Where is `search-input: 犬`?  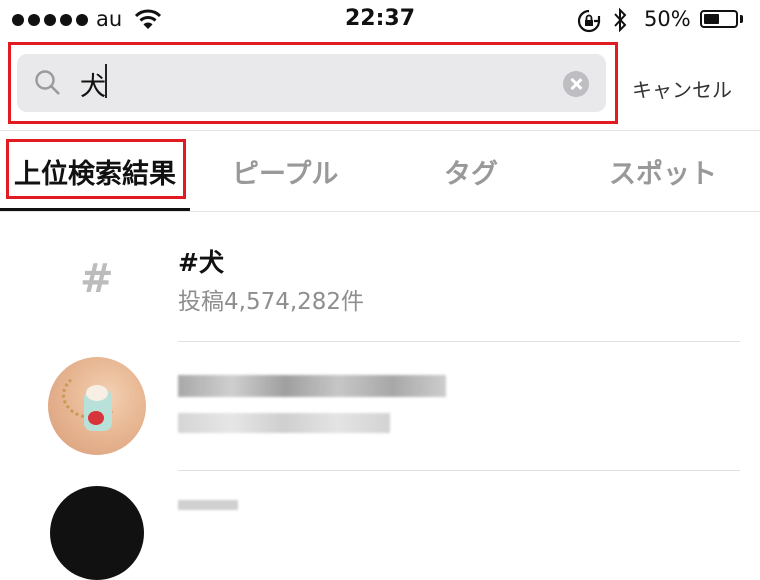
search-input: 犬 is located at coordinates (93, 84).